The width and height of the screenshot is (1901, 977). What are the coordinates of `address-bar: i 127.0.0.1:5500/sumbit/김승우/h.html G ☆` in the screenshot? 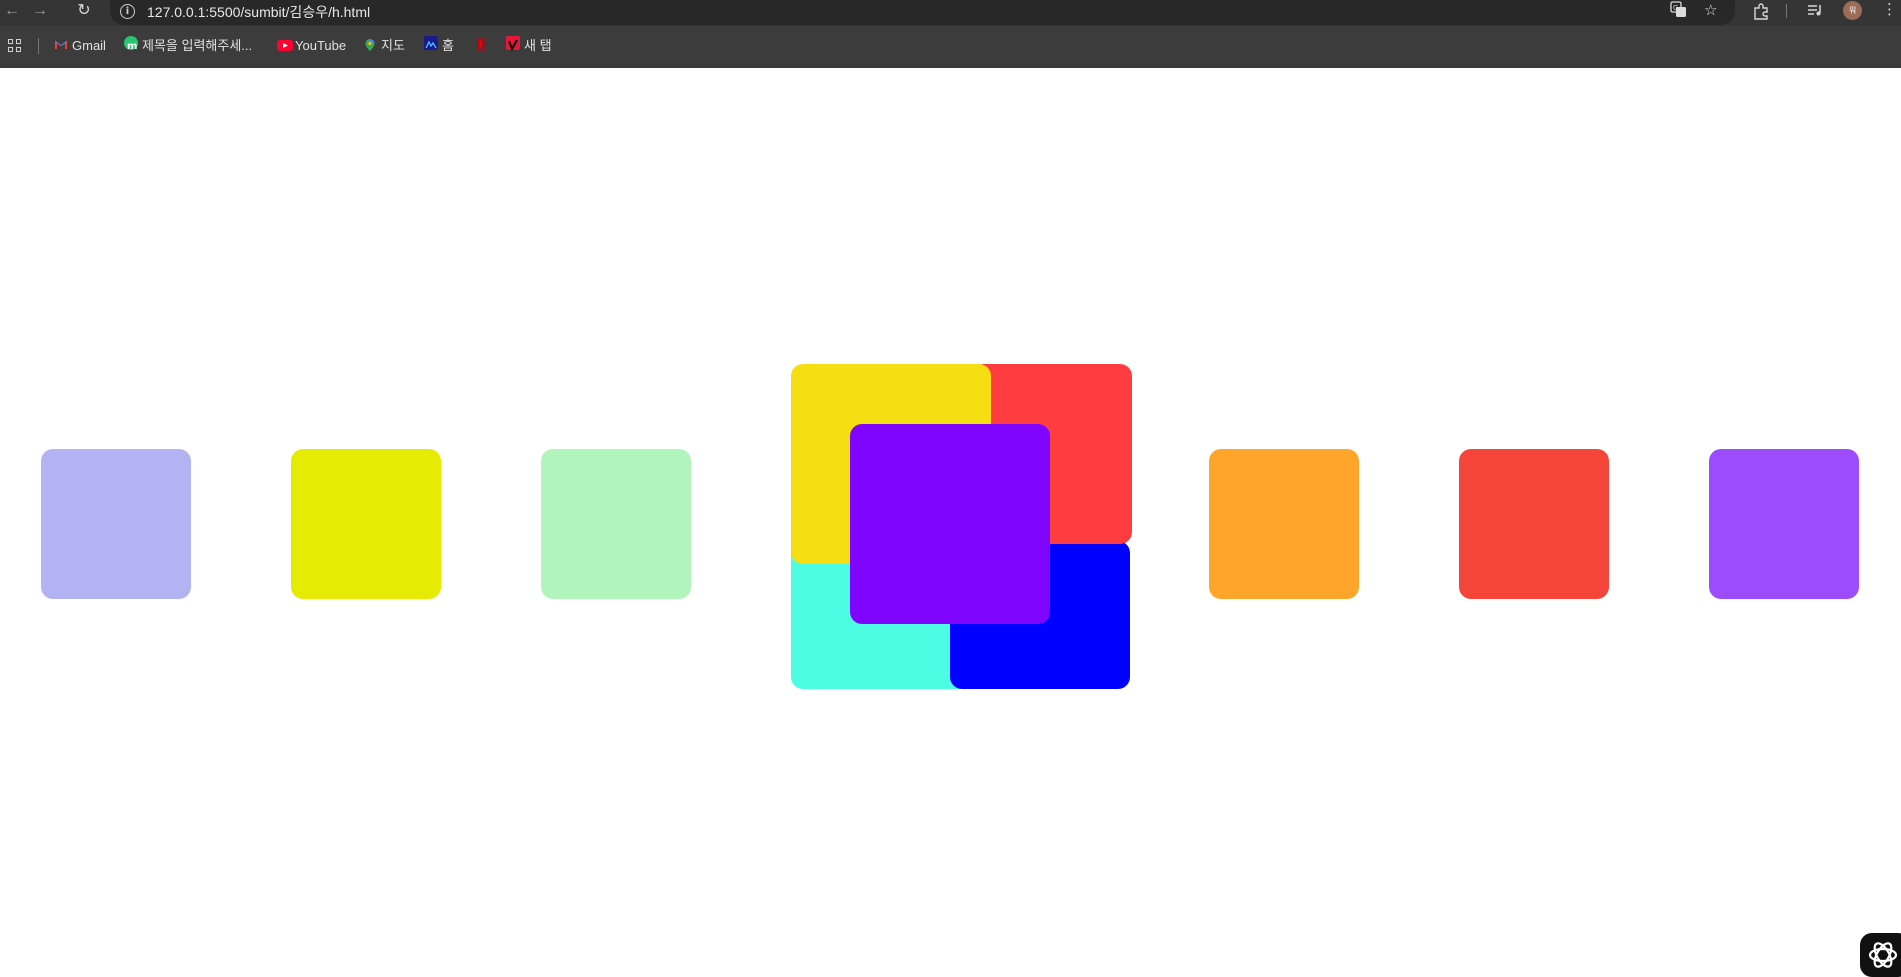 It's located at (922, 12).